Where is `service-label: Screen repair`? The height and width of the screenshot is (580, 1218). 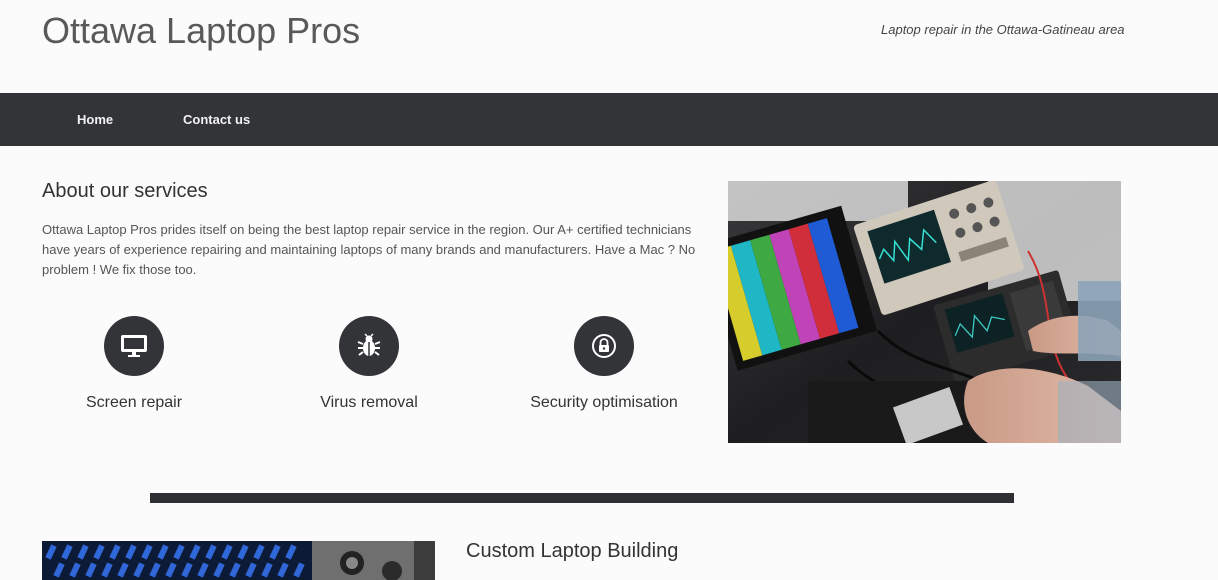
service-label: Screen repair is located at coordinates (134, 402).